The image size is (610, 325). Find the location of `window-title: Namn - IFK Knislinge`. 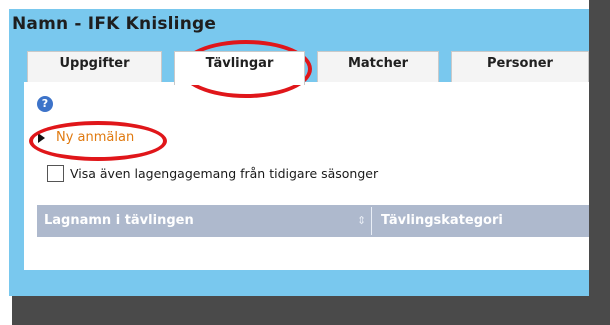

window-title: Namn - IFK Knislinge is located at coordinates (114, 24).